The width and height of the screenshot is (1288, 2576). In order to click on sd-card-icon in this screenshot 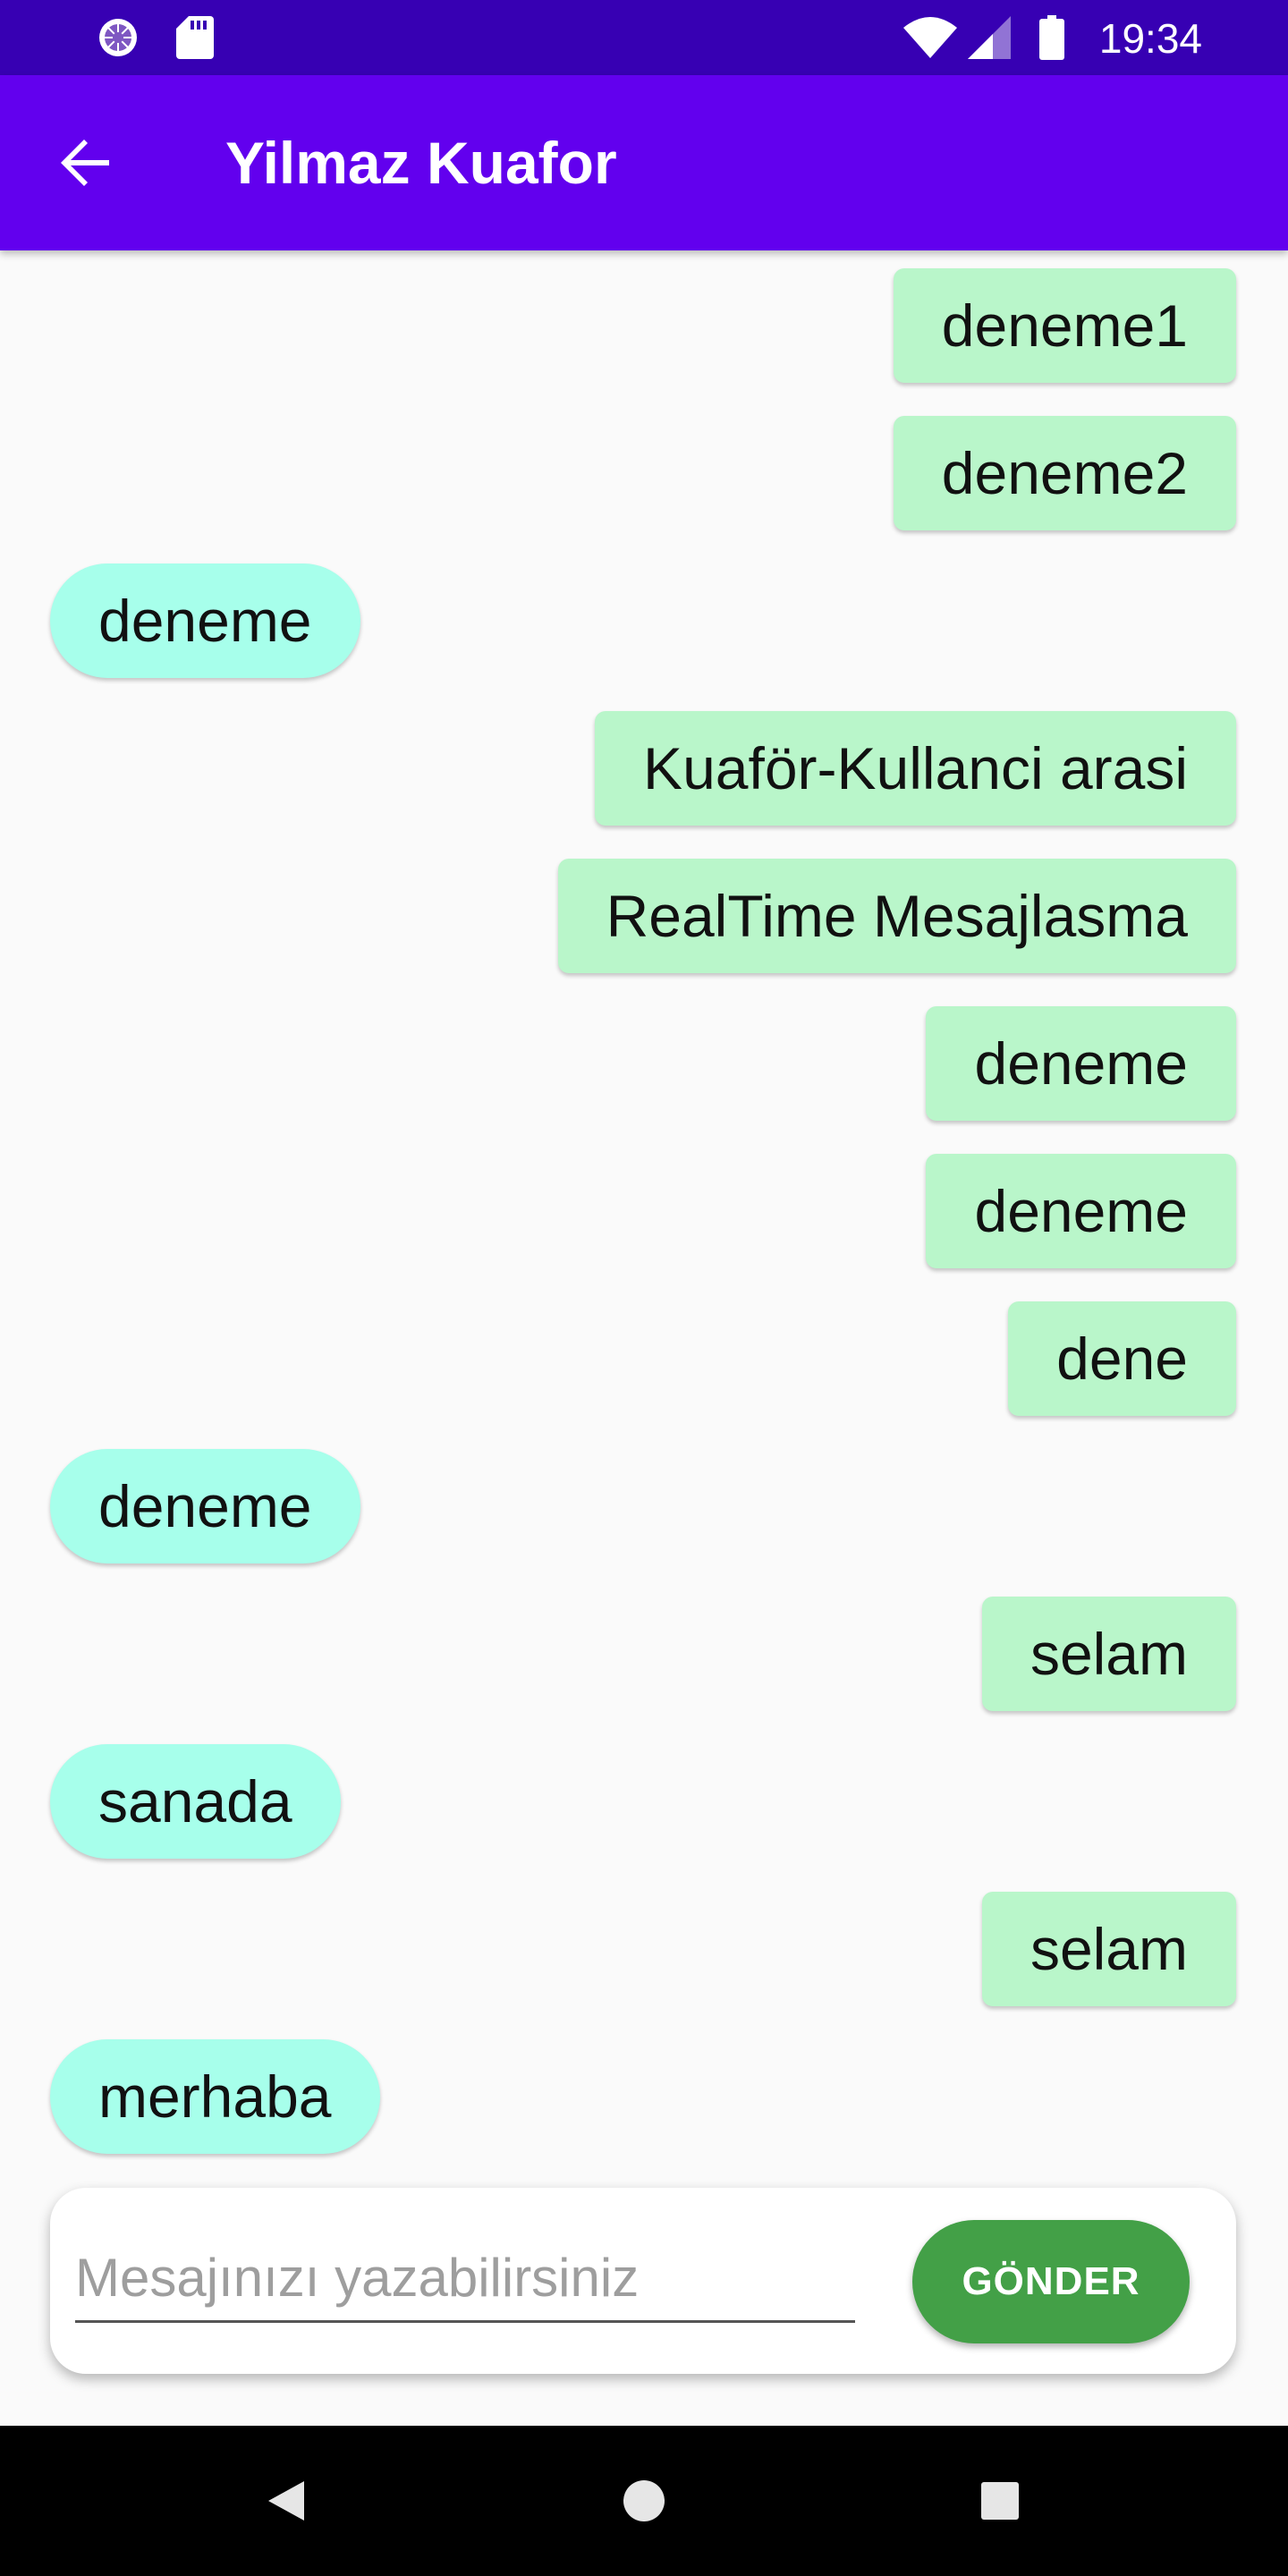, I will do `click(195, 37)`.